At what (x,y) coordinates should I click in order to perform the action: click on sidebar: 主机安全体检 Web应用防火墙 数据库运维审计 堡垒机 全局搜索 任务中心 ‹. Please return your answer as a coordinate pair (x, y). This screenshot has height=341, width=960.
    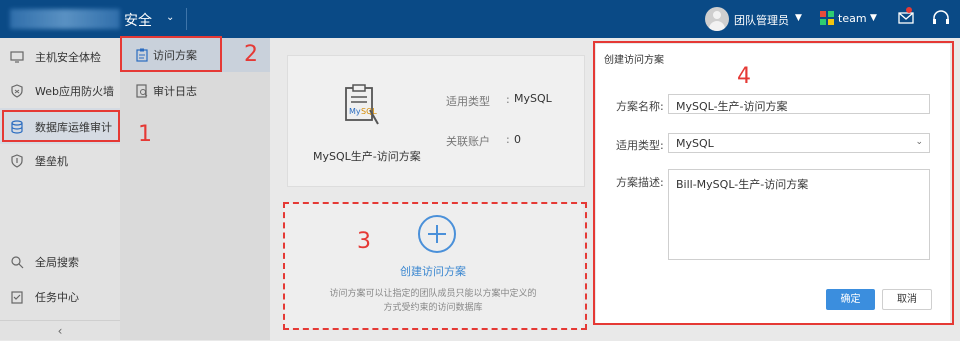
    Looking at the image, I should click on (60, 189).